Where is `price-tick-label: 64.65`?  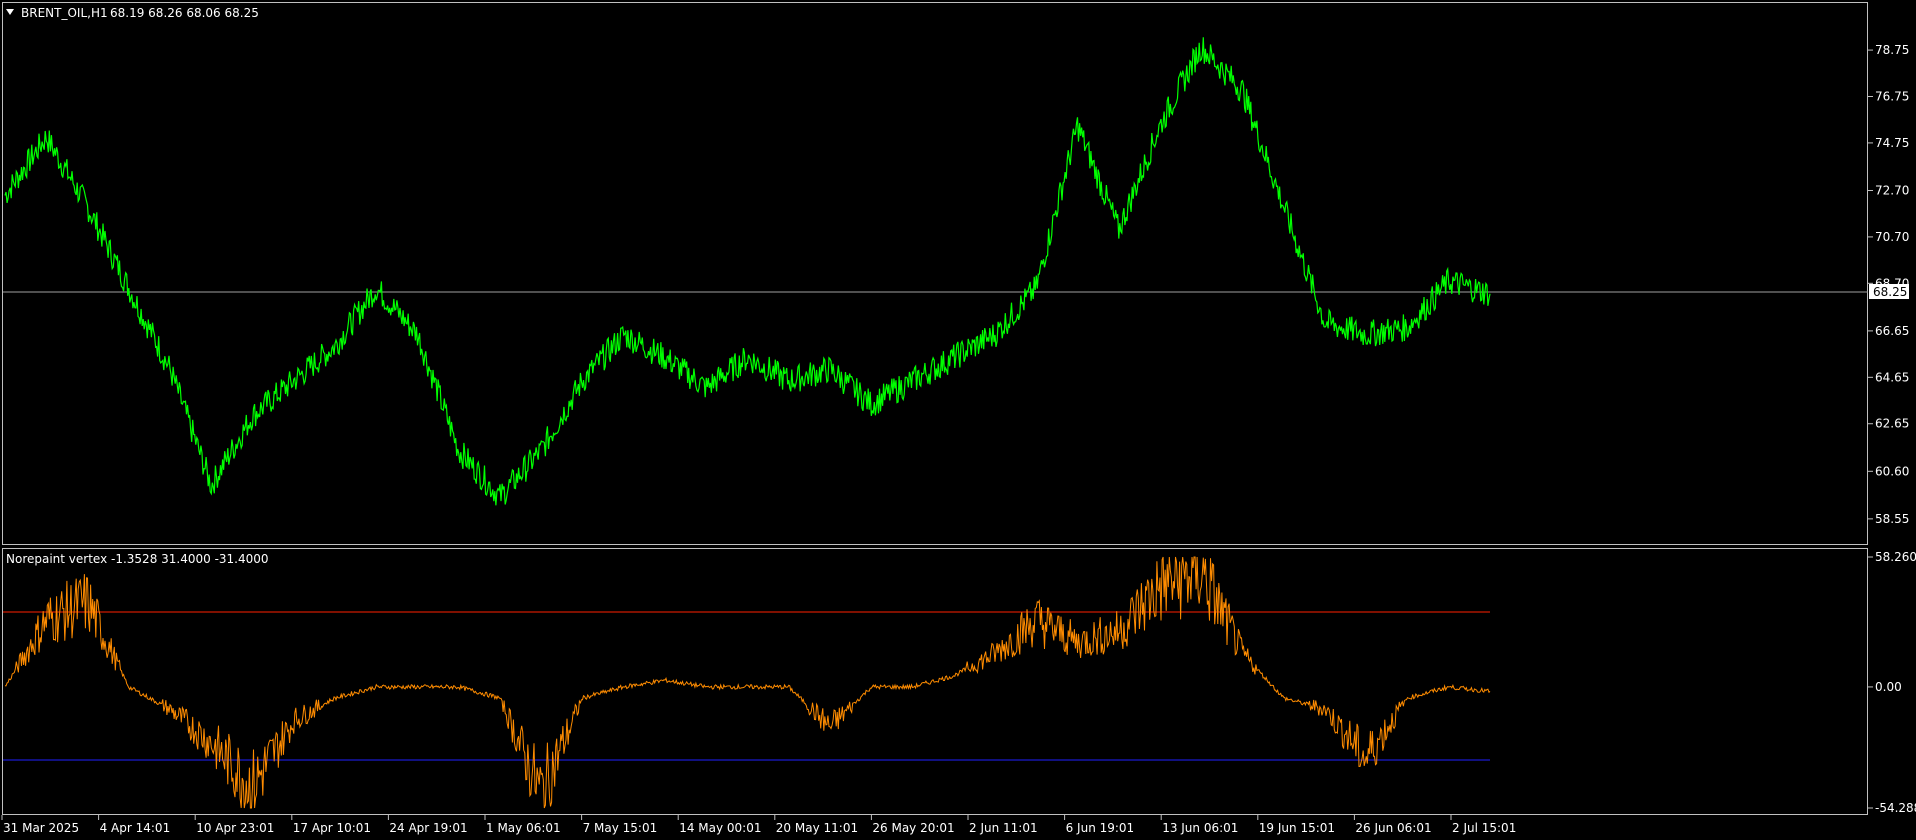
price-tick-label: 64.65 is located at coordinates (1892, 377).